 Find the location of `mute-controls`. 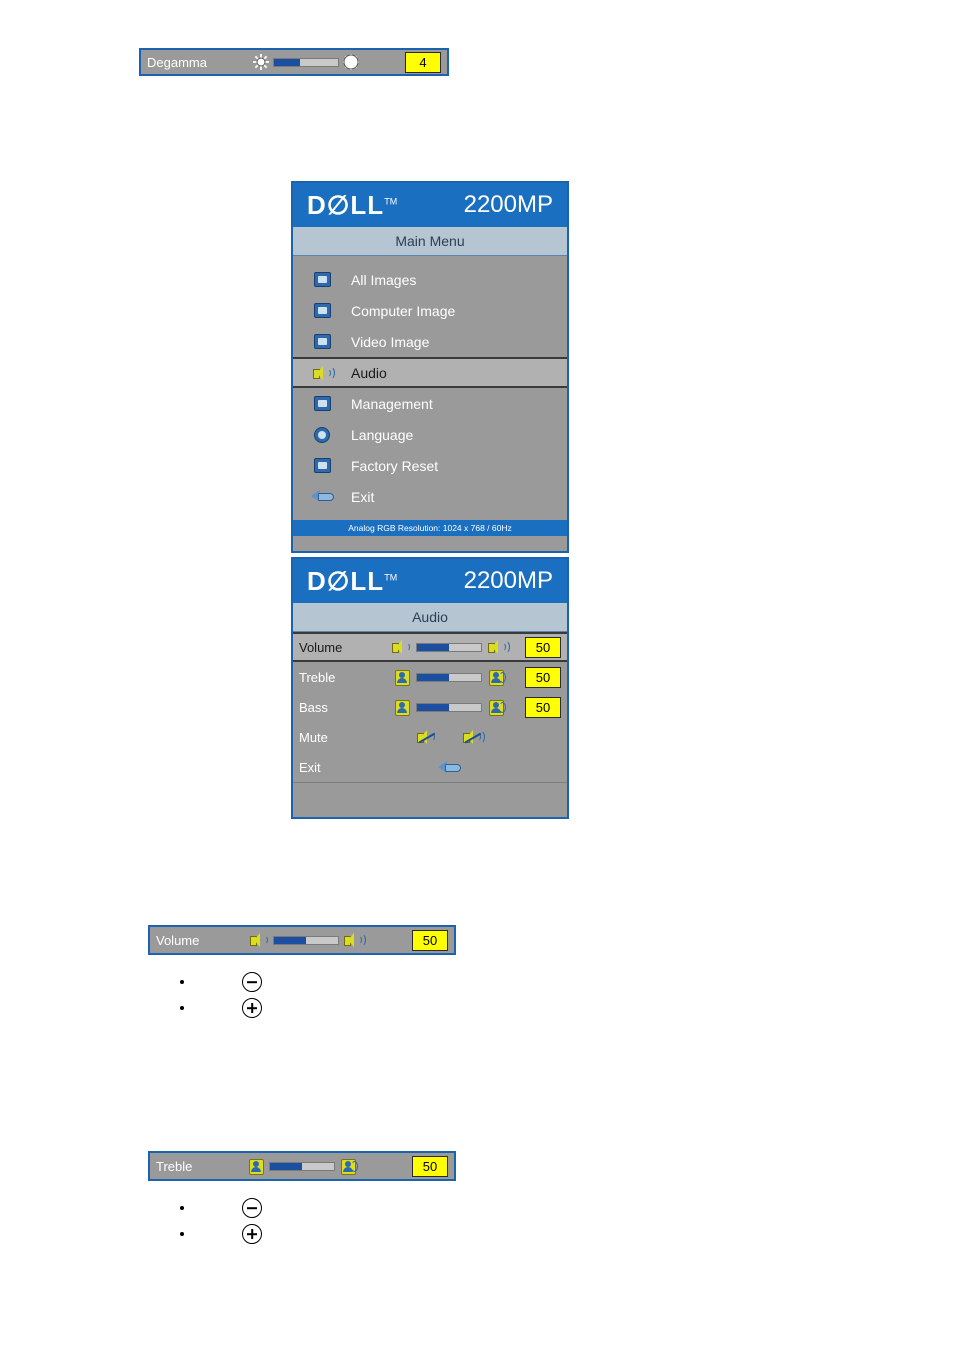

mute-controls is located at coordinates (449, 737).